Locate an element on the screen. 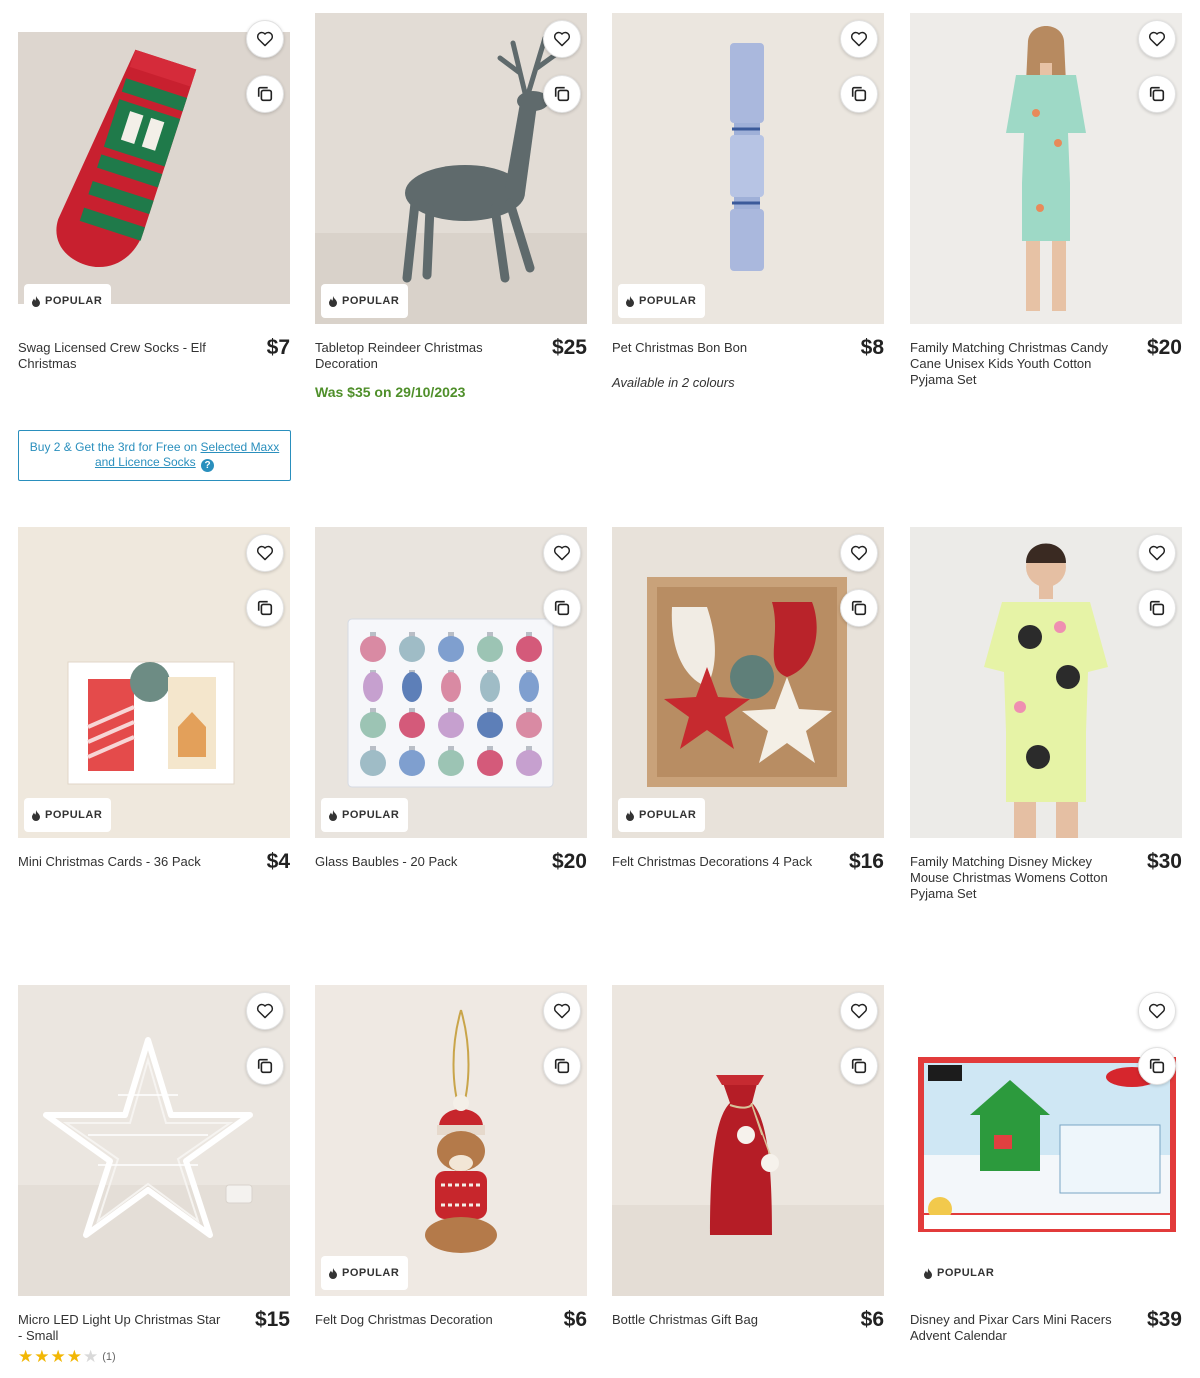 This screenshot has width=1200, height=1378. help-icon: ? is located at coordinates (208, 465).